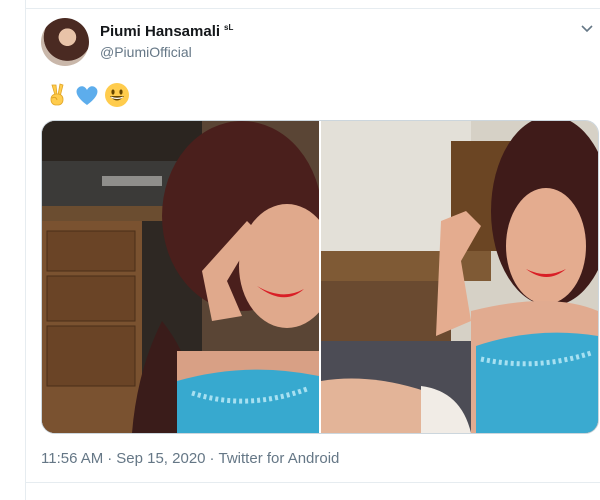  What do you see at coordinates (312, 482) in the screenshot?
I see `bottom-divider` at bounding box center [312, 482].